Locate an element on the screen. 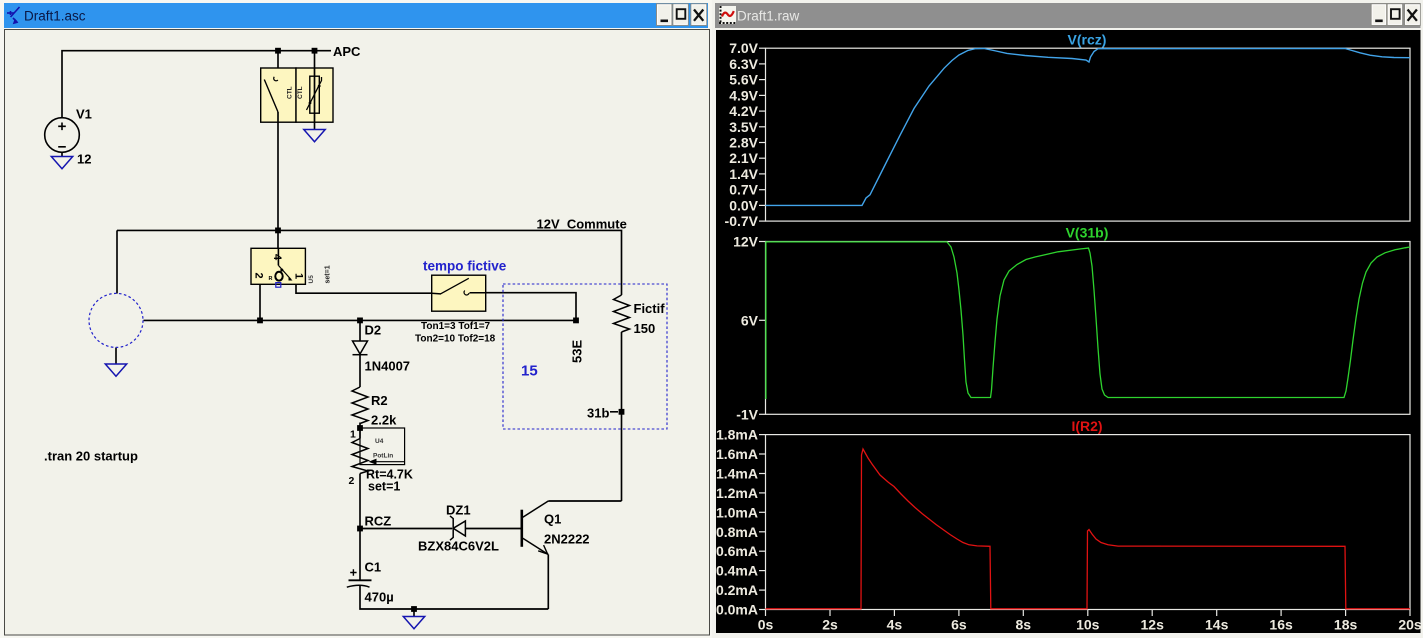 Image resolution: width=1423 pixels, height=638 pixels. svg-text: 0.4mA is located at coordinates (737, 571).